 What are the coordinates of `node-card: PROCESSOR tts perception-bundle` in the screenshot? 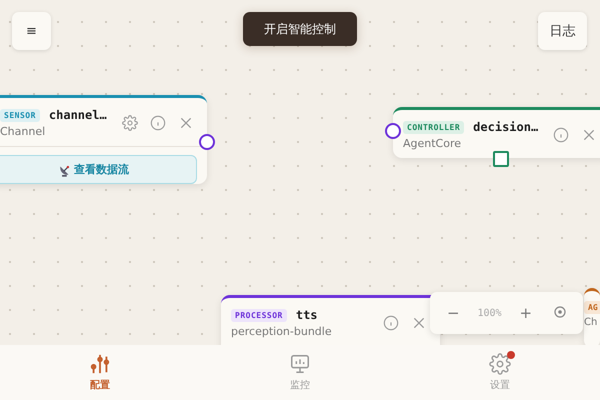 It's located at (330, 320).